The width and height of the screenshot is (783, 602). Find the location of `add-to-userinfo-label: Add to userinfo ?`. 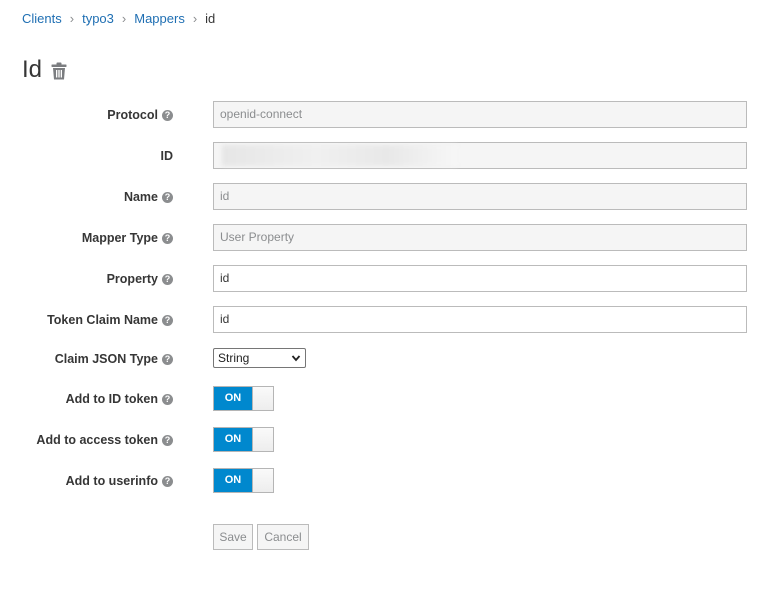

add-to-userinfo-label: Add to userinfo ? is located at coordinates (119, 481).